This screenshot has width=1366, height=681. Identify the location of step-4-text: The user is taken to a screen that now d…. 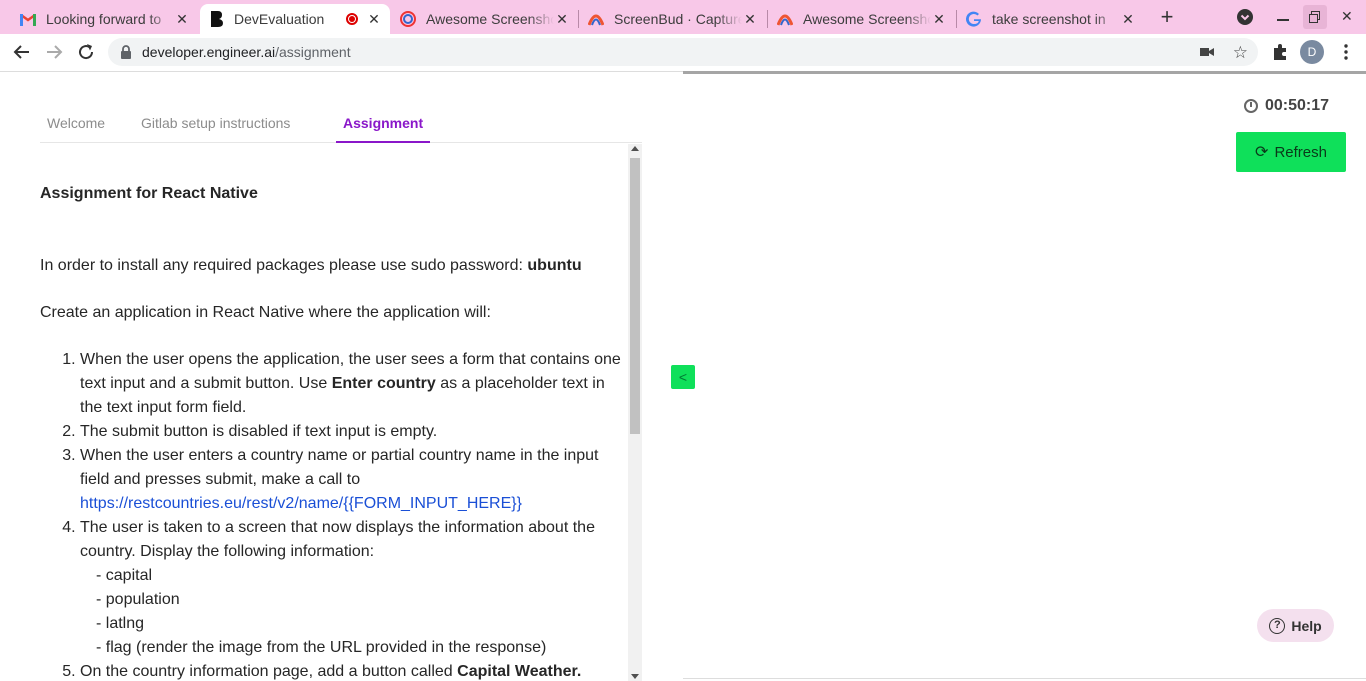
(337, 539).